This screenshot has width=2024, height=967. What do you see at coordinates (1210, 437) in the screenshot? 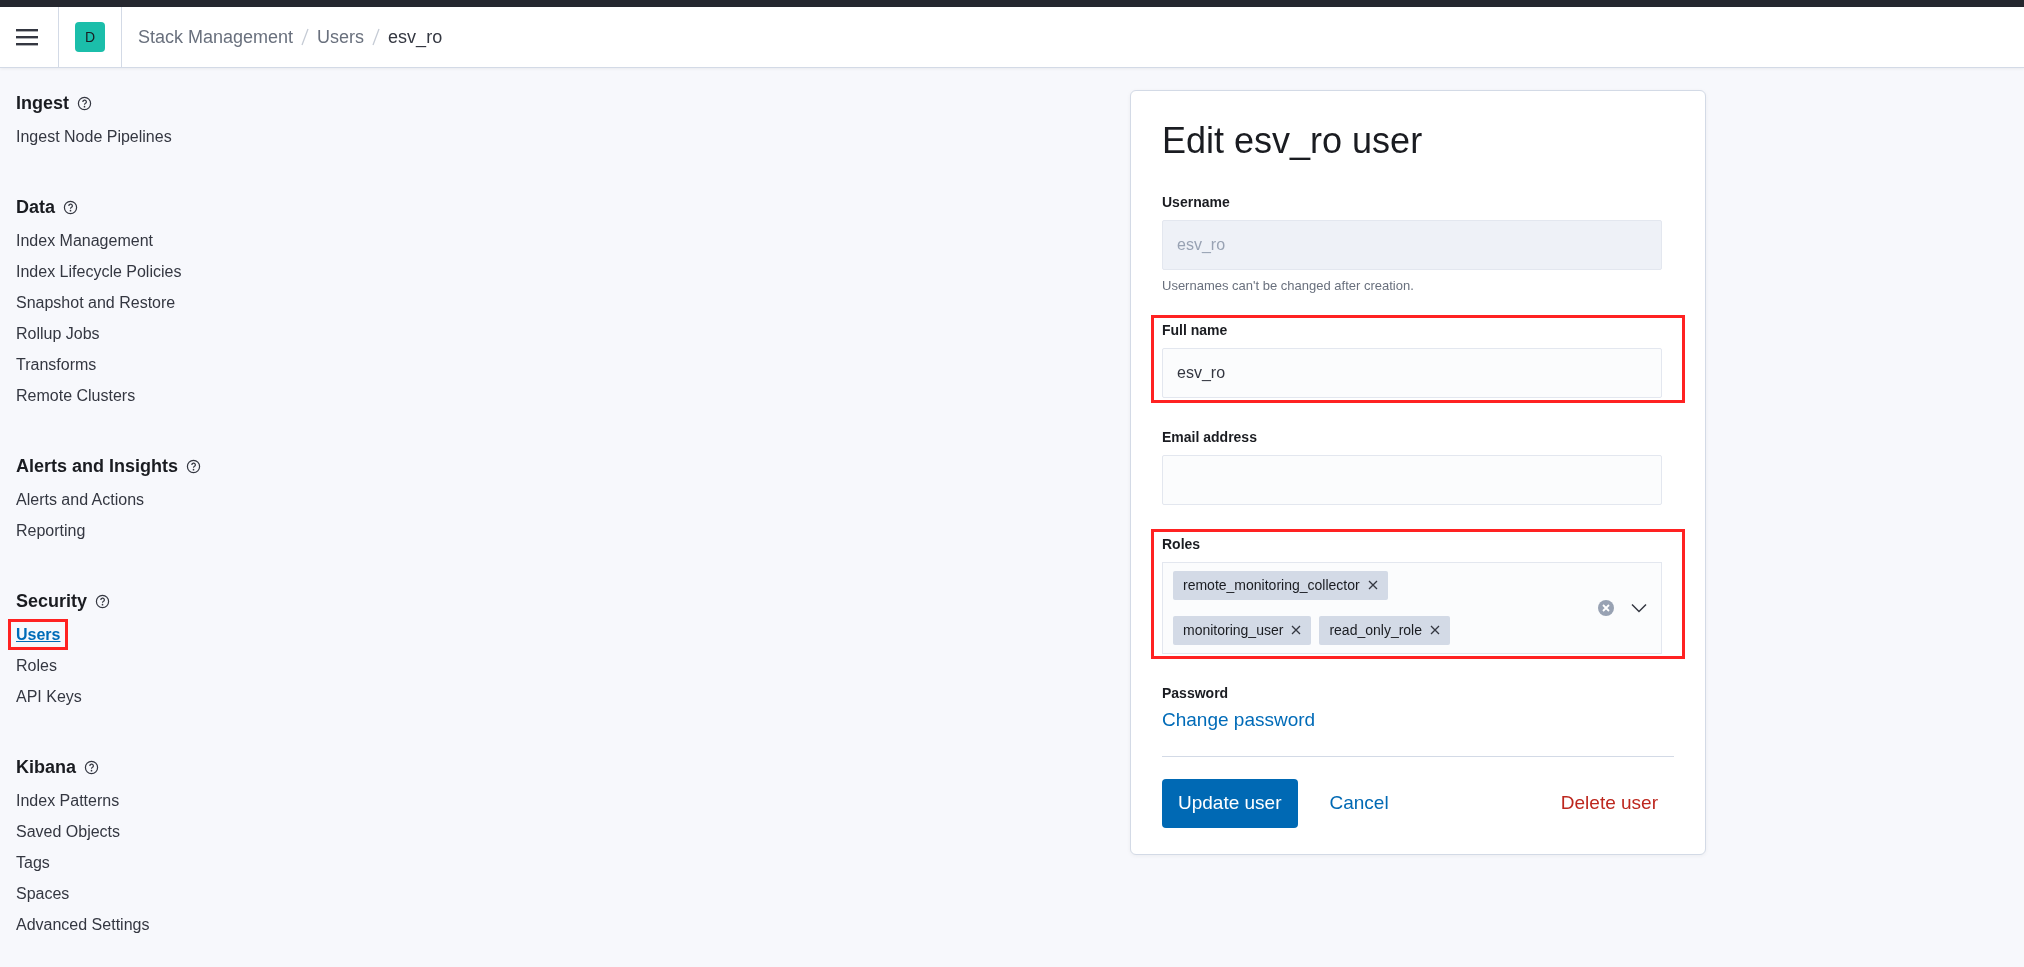
I see `field-label: Email address` at bounding box center [1210, 437].